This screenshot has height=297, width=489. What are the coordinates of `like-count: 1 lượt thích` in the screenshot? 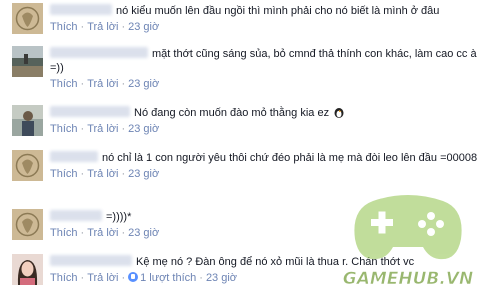 It's located at (168, 278).